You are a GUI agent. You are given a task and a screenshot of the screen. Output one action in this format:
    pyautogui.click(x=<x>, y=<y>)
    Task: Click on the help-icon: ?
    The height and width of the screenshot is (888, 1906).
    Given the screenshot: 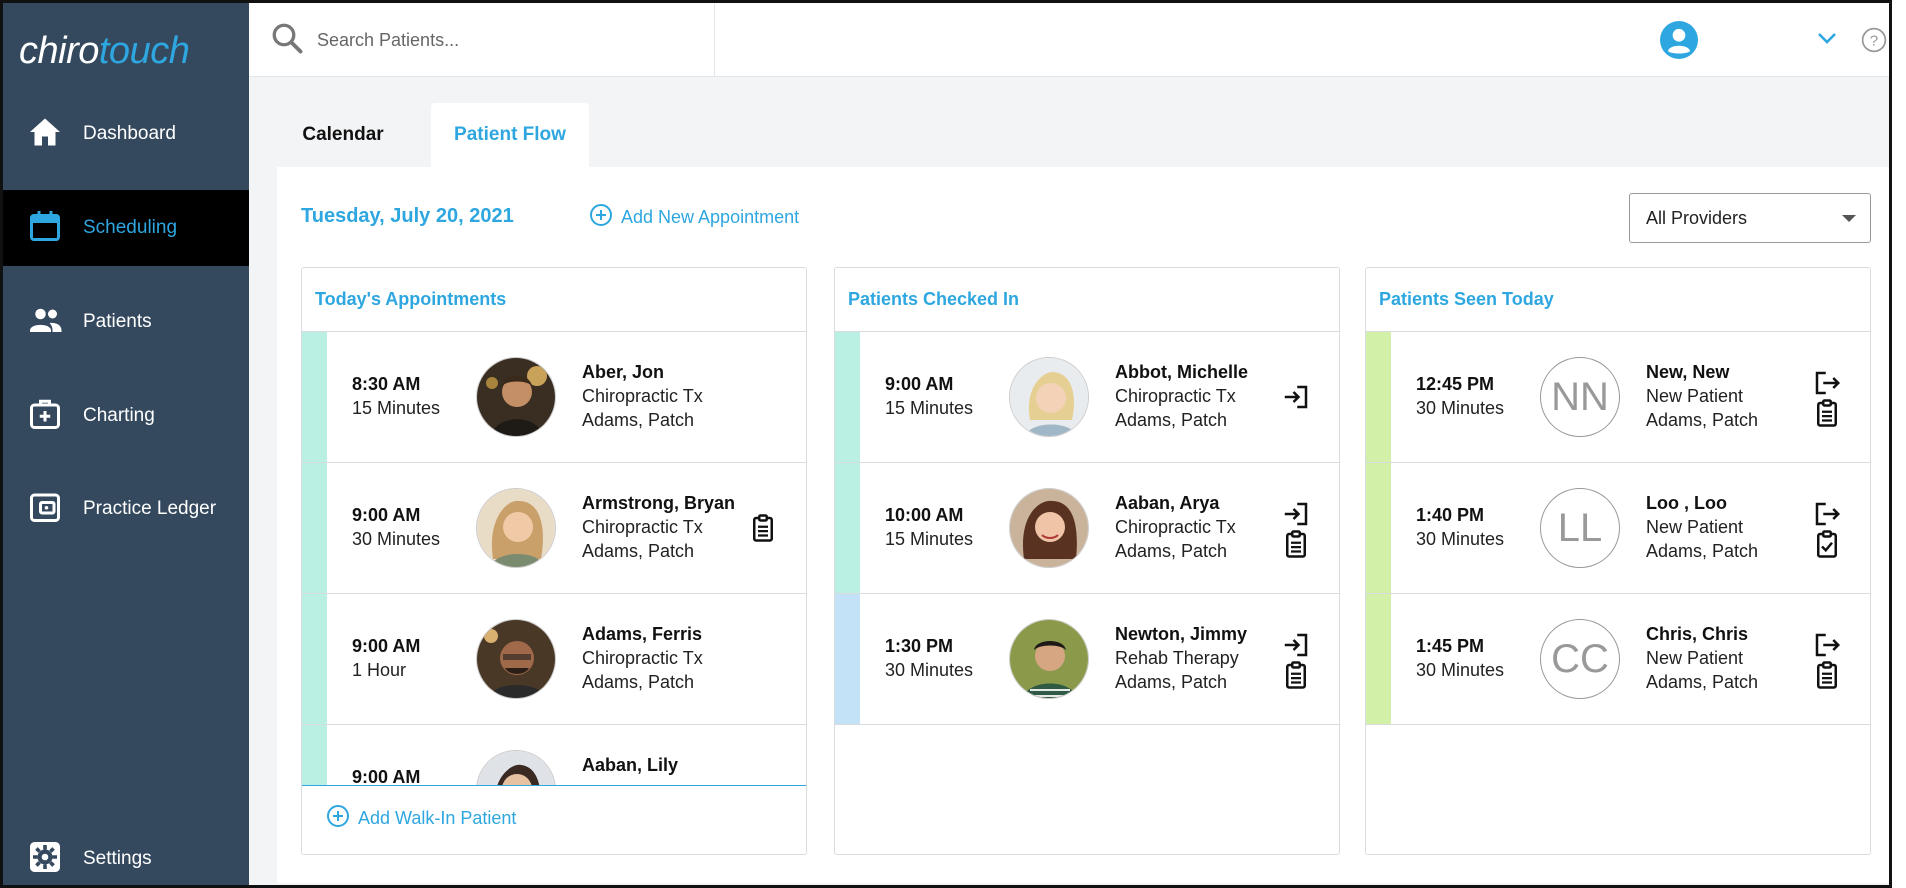 What is the action you would take?
    pyautogui.click(x=1874, y=40)
    